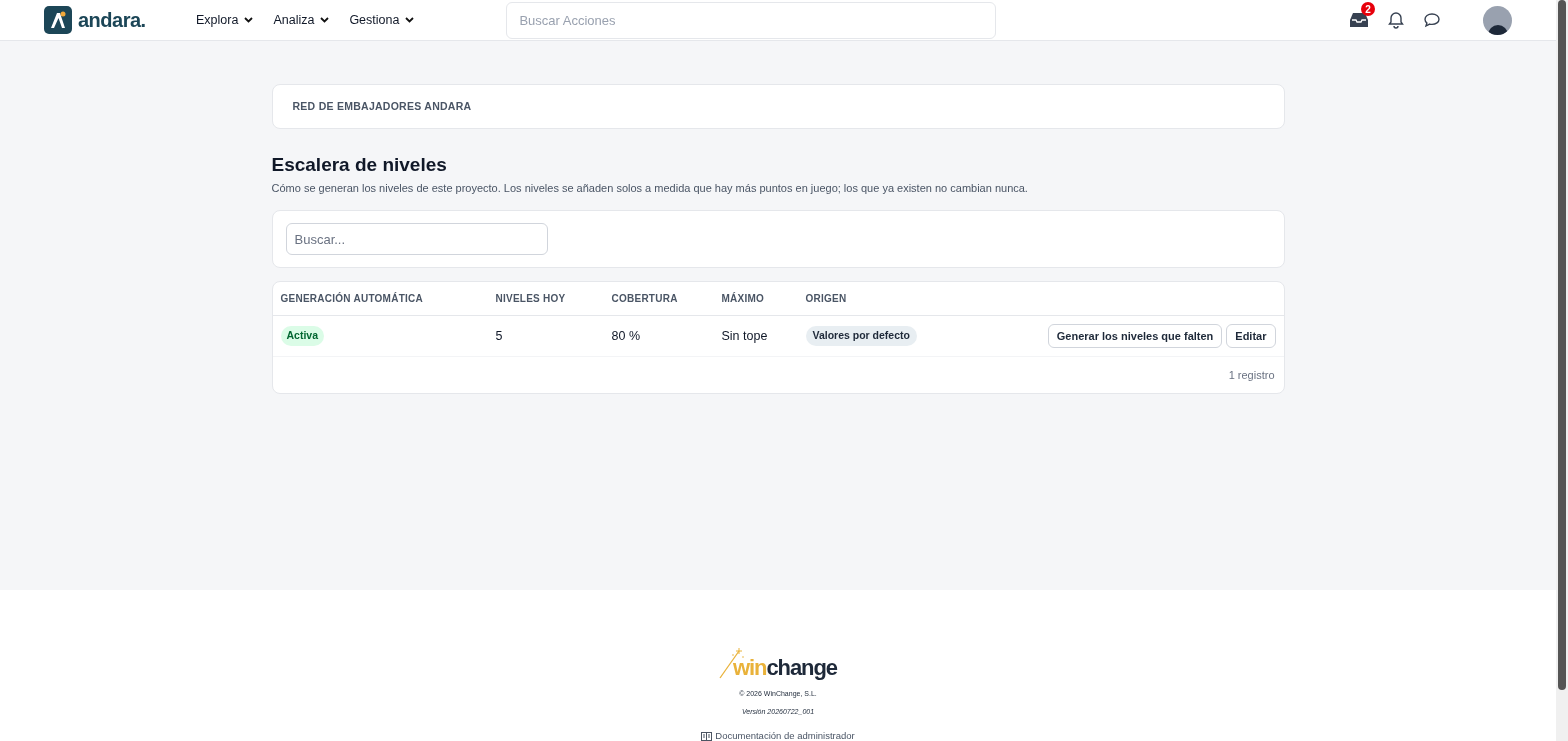 The height and width of the screenshot is (741, 1568). What do you see at coordinates (1432, 20) in the screenshot?
I see `chat-icon` at bounding box center [1432, 20].